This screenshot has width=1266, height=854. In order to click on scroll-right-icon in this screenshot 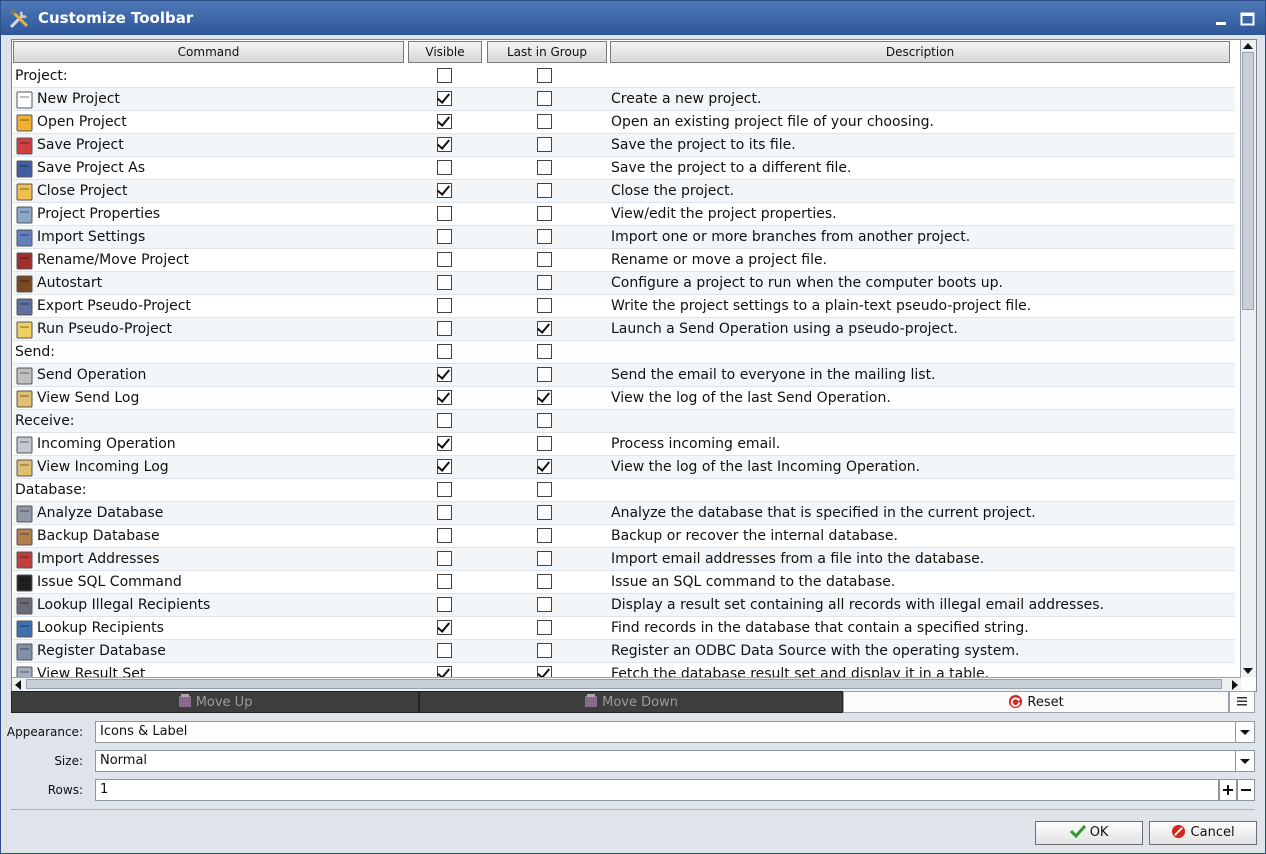, I will do `click(1235, 685)`.